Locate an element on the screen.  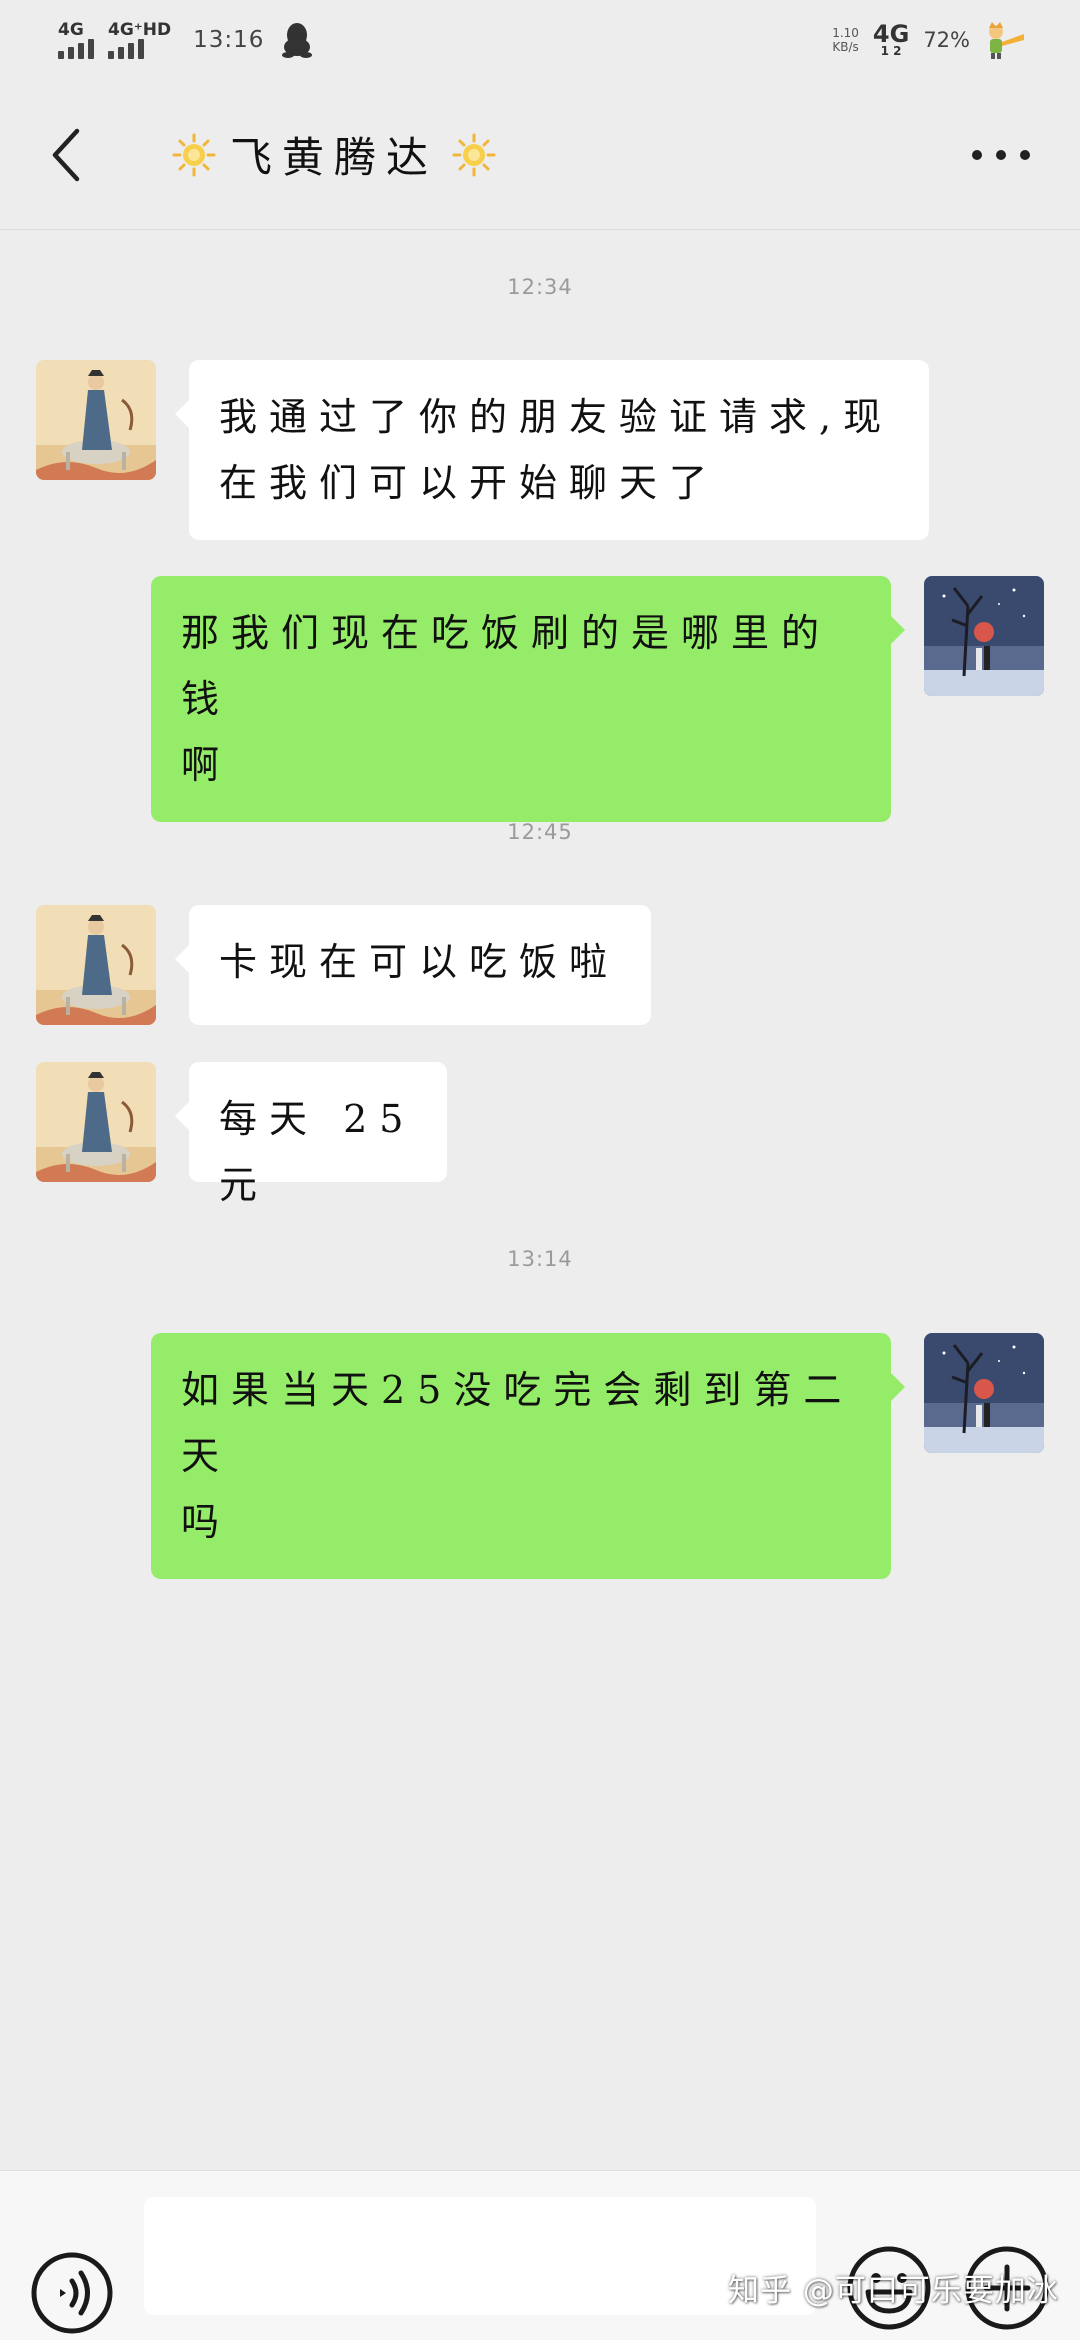
network-label: 4G is located at coordinates (891, 34).